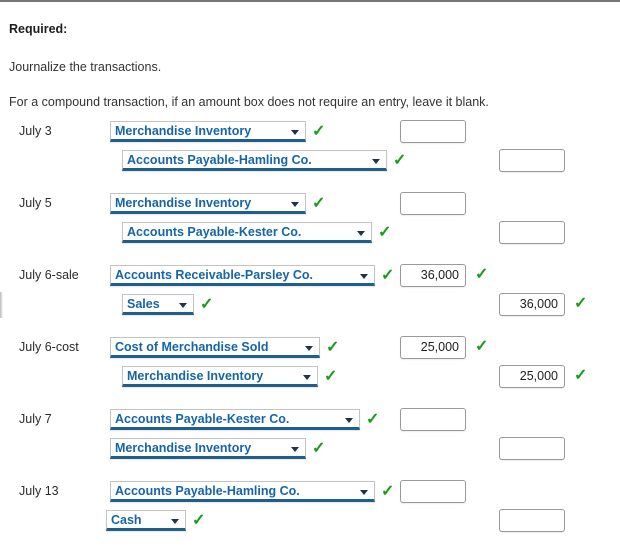 This screenshot has width=620, height=552. Describe the element at coordinates (192, 347) in the screenshot. I see `debit-account-label: Cost of Merchandise Sold` at that location.